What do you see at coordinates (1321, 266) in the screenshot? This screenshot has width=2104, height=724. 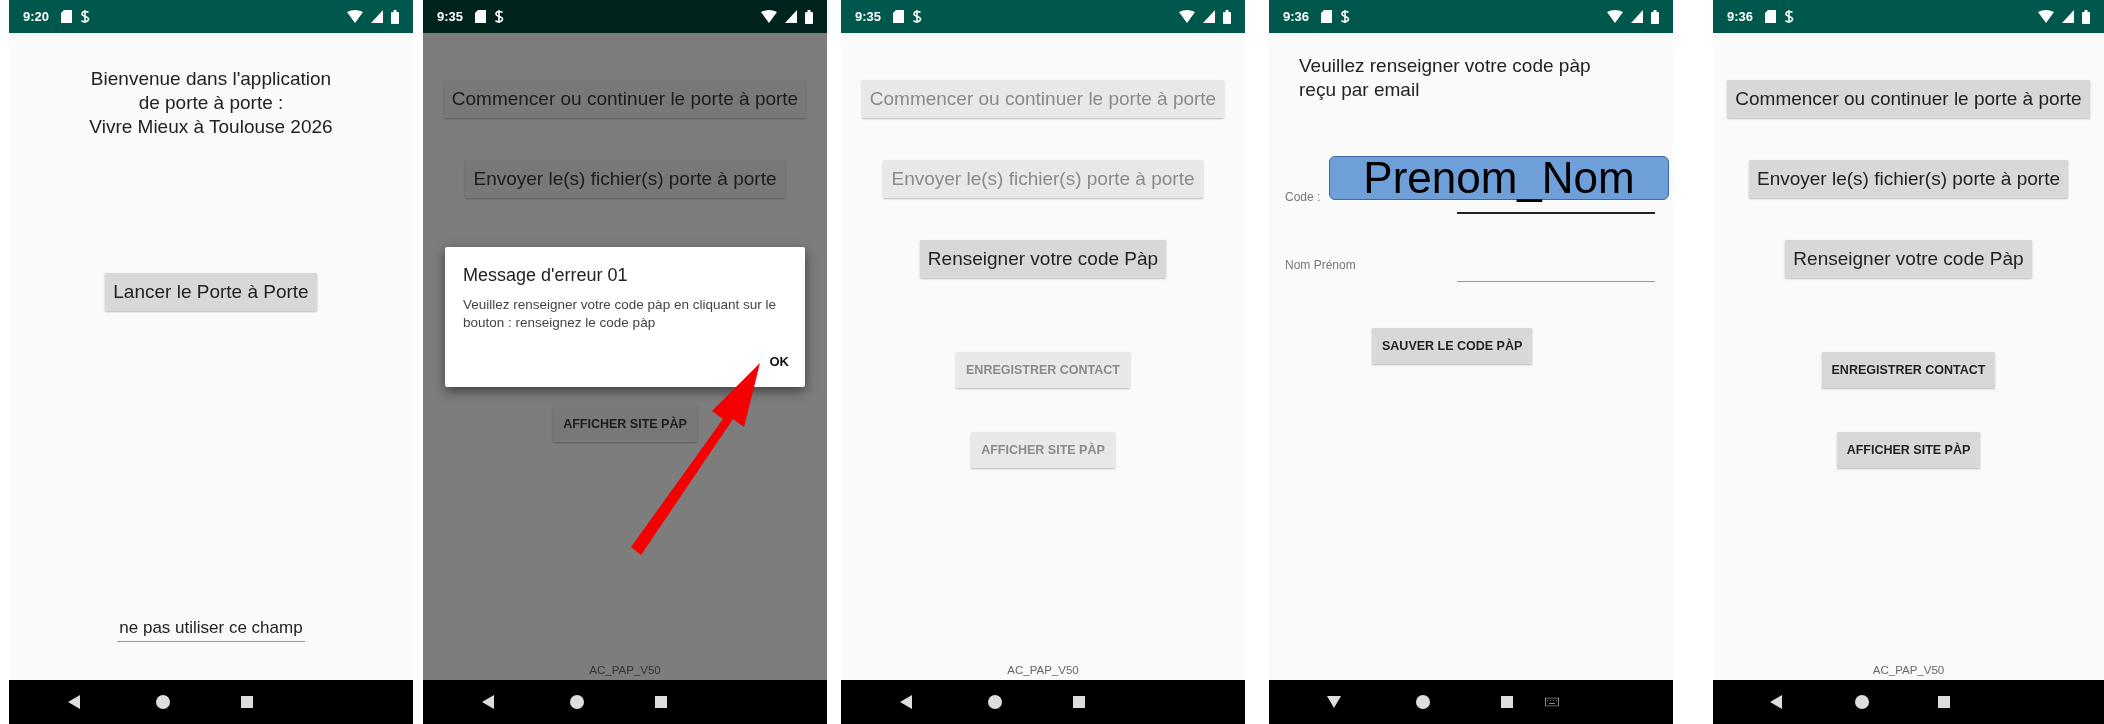 I see `field-label: Nom Prénom` at bounding box center [1321, 266].